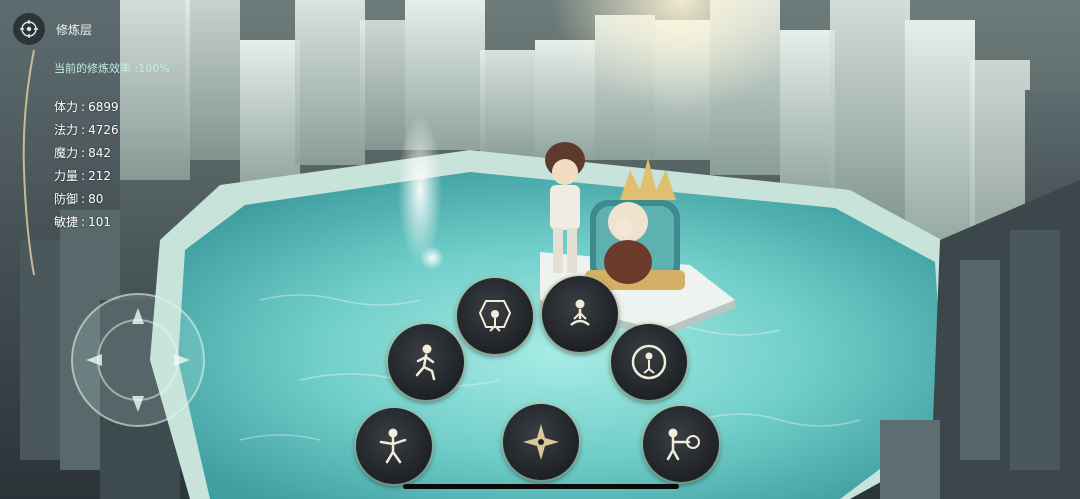  Describe the element at coordinates (82, 222) in the screenshot. I see `stat-row: 敏捷:101` at that location.